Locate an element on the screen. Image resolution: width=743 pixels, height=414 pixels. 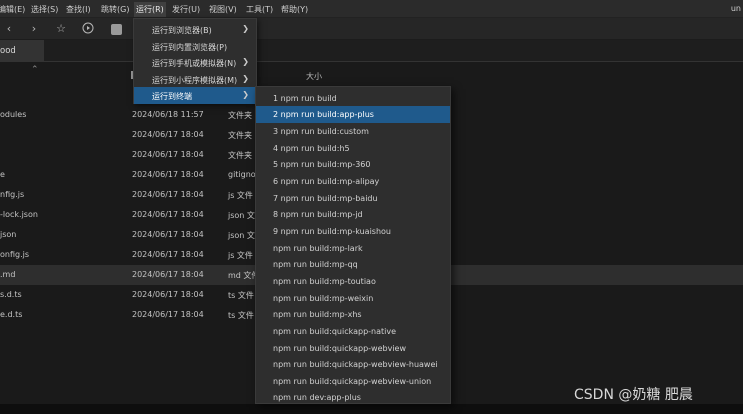
chevron-up-icon: ⌃ is located at coordinates (35, 70).